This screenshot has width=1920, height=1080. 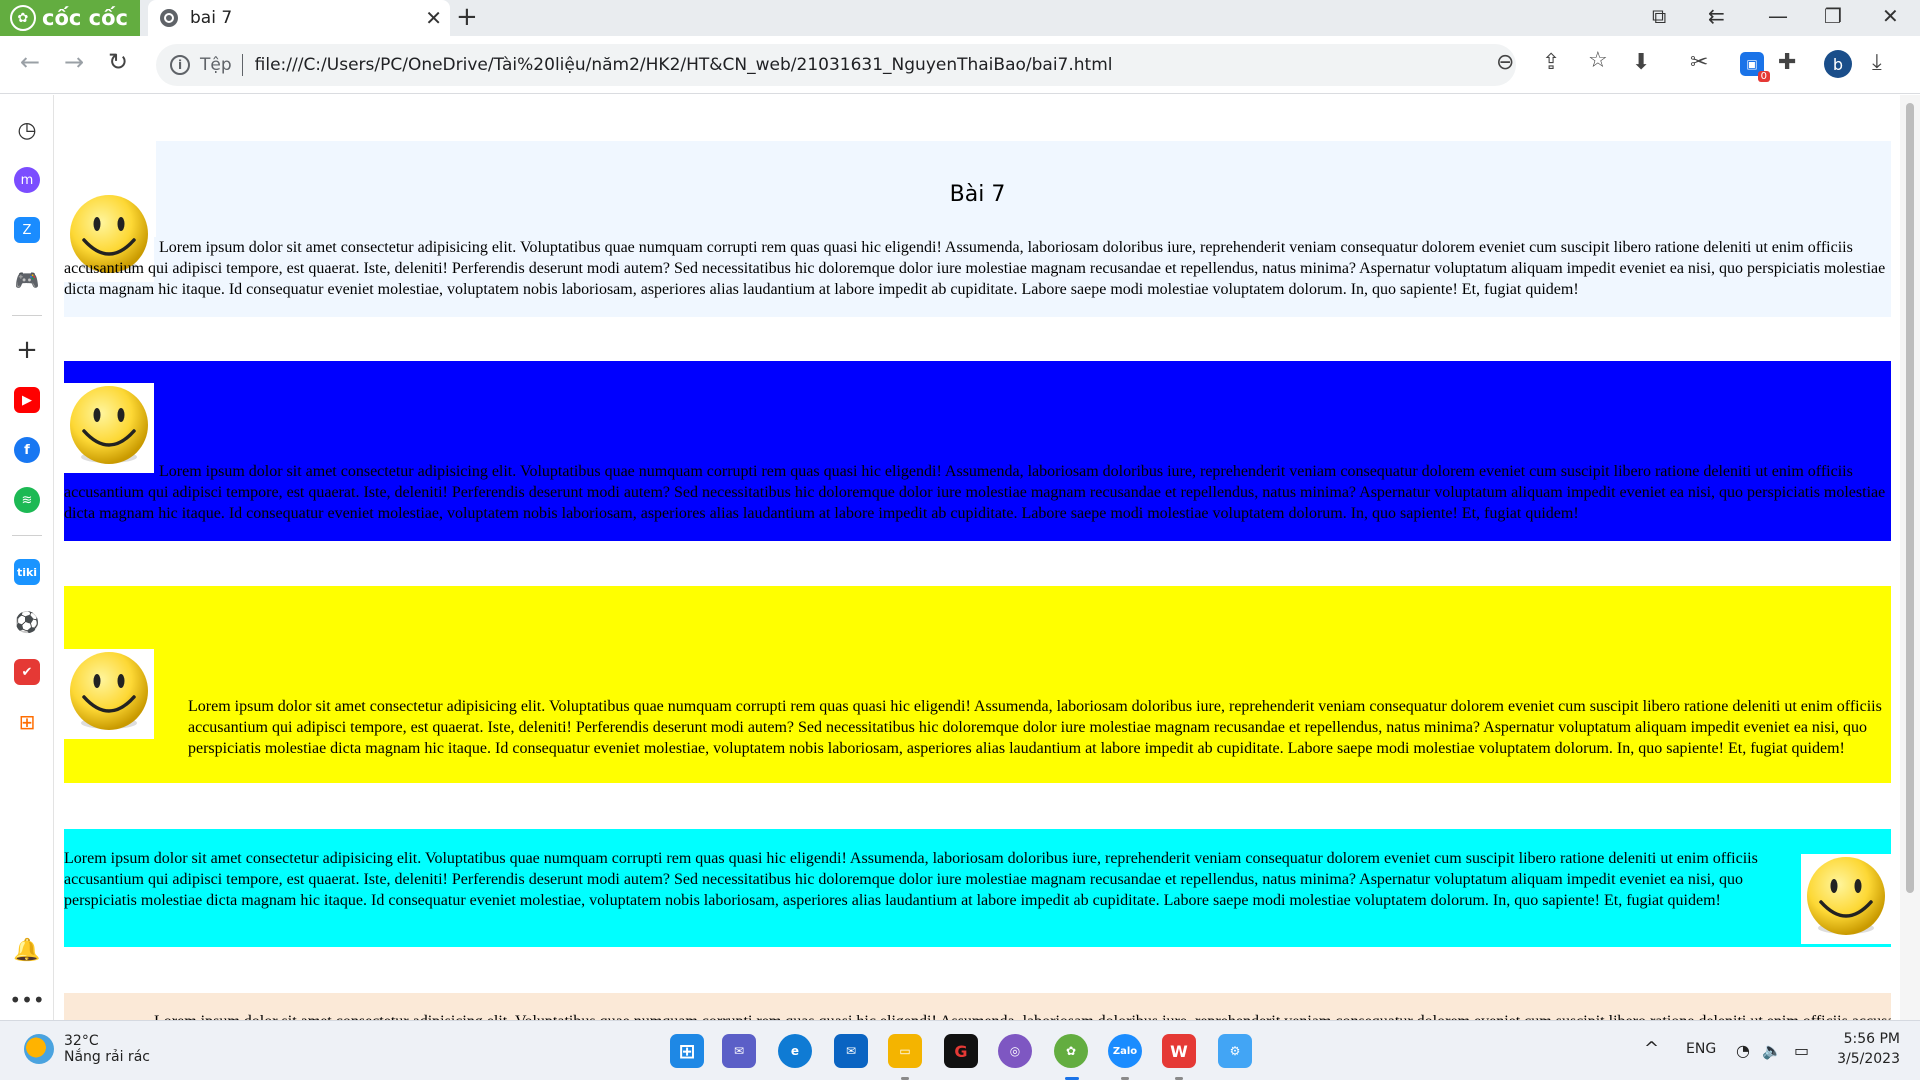 What do you see at coordinates (107, 1057) in the screenshot?
I see `weather-condition: Nắng rải rác` at bounding box center [107, 1057].